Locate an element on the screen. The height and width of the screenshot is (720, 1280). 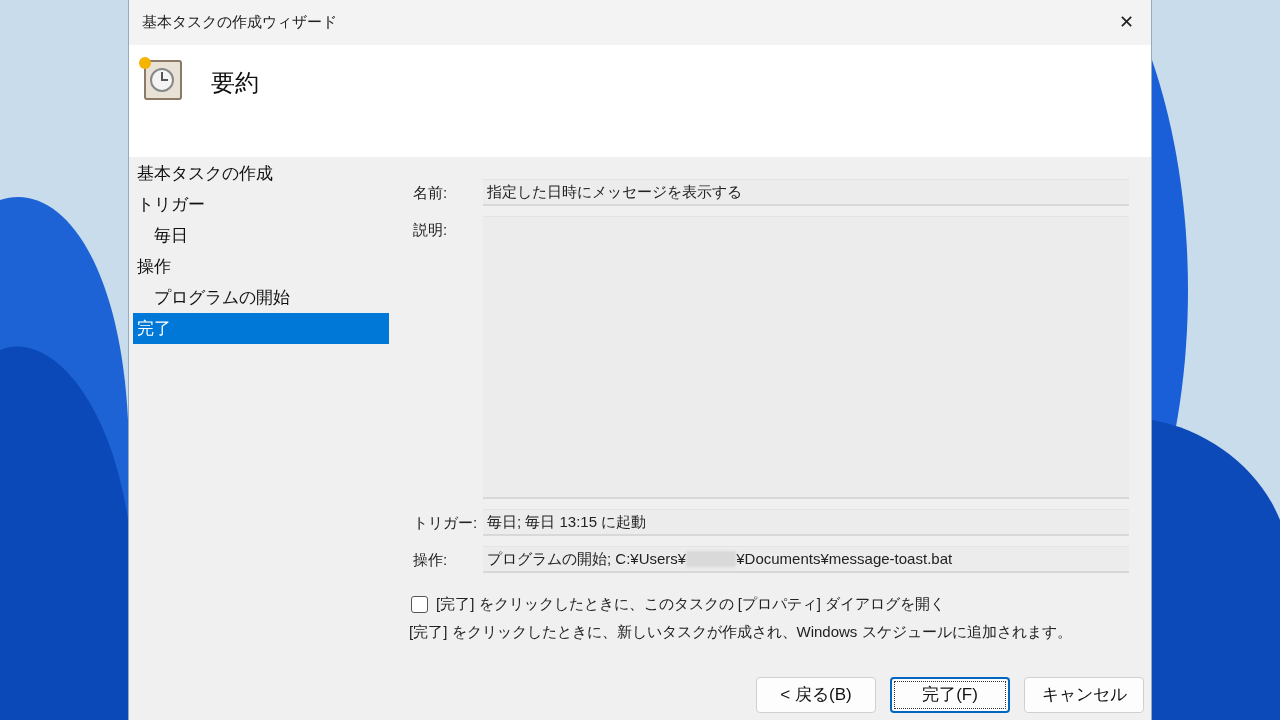
field-label: 操作: is located at coordinates (431, 560).